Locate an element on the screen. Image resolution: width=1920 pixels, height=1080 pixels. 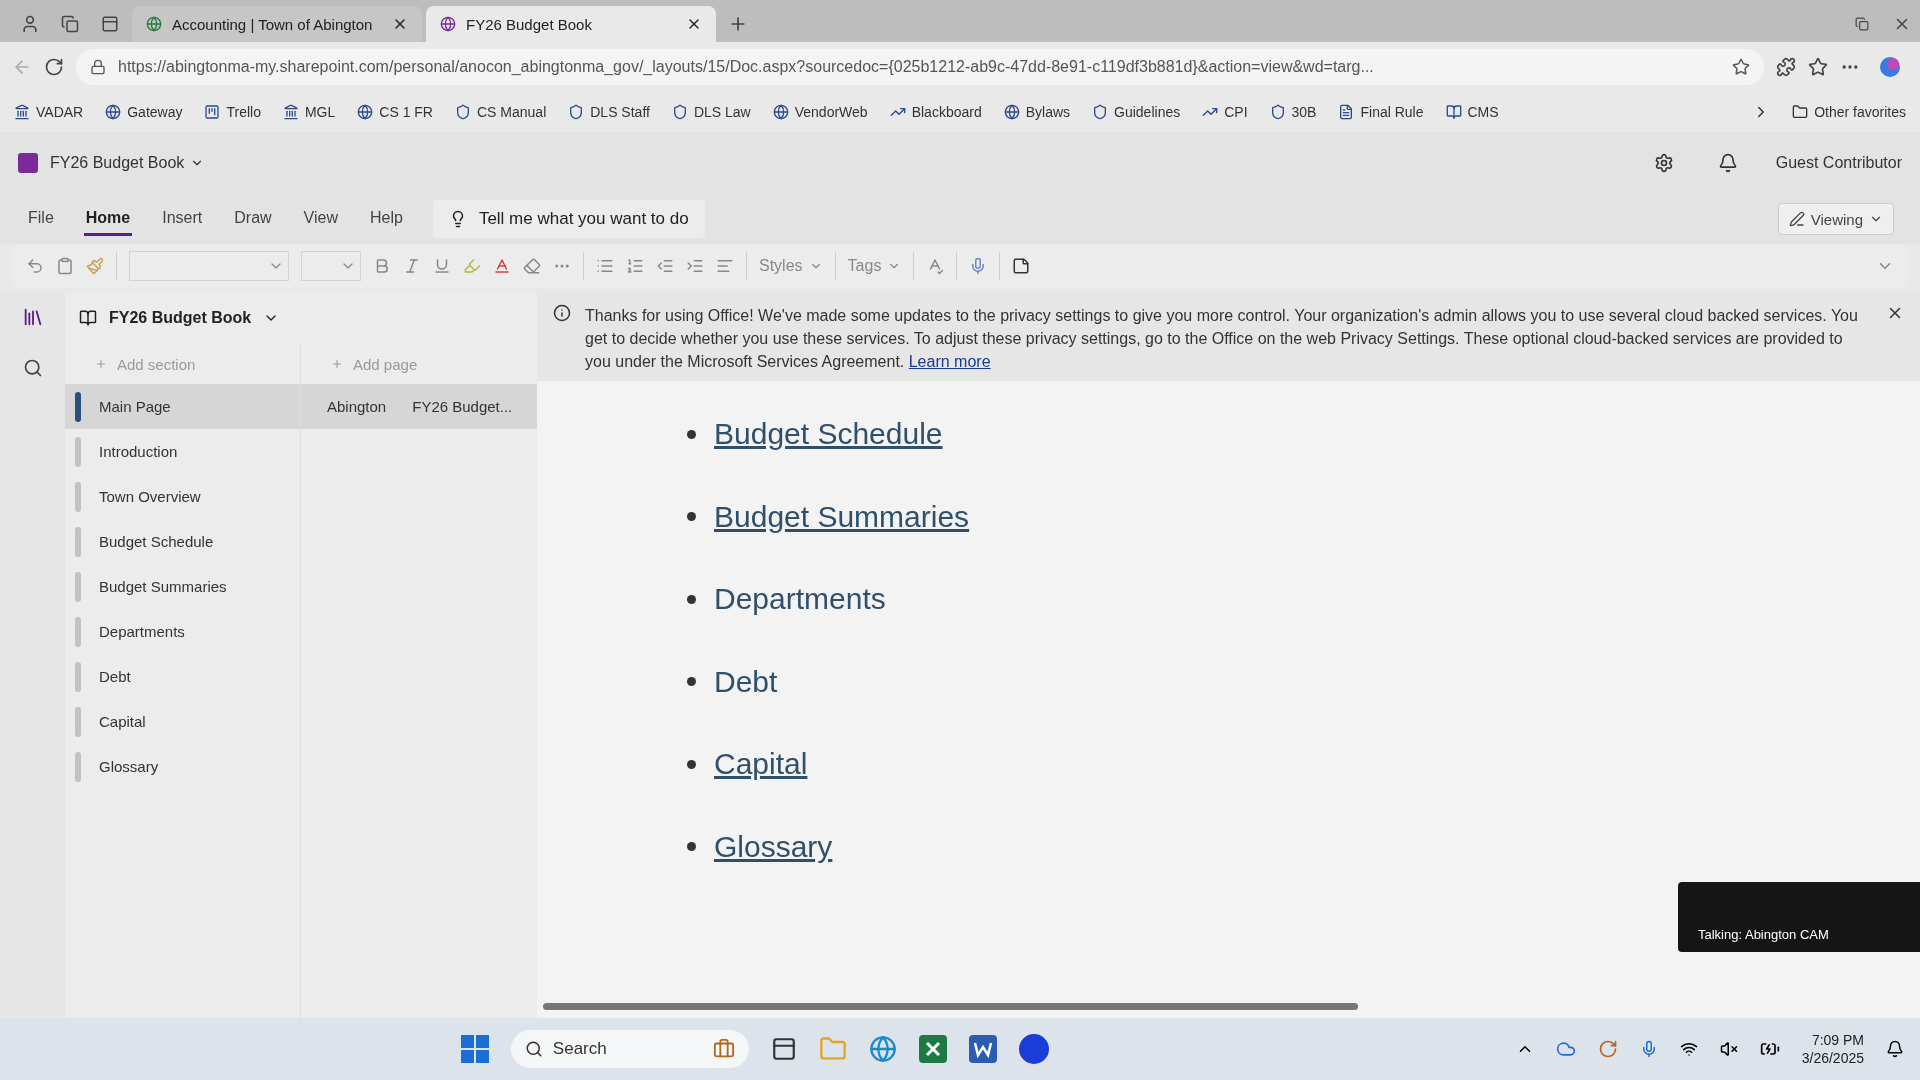
browser-tab: FY26 Budget Book is located at coordinates (571, 24).